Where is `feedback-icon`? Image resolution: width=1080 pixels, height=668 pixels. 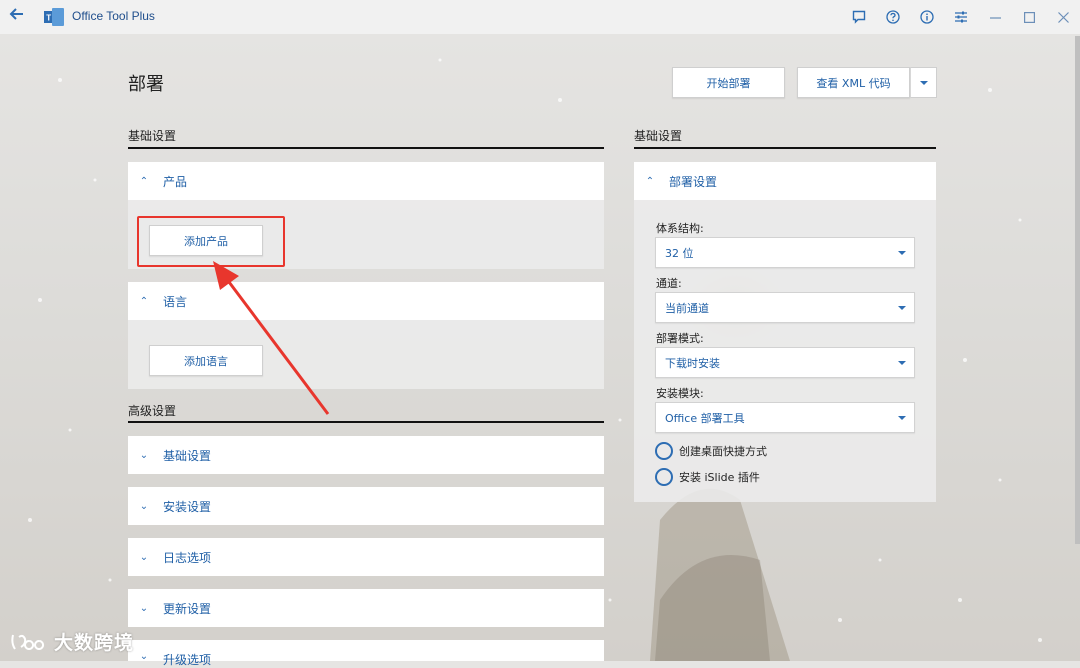
feedback-icon is located at coordinates (859, 17).